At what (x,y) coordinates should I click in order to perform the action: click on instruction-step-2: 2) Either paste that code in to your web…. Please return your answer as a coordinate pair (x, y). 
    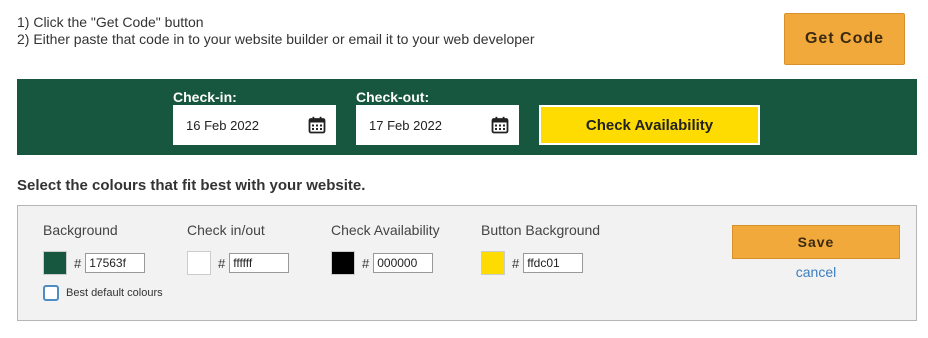
    Looking at the image, I should click on (276, 39).